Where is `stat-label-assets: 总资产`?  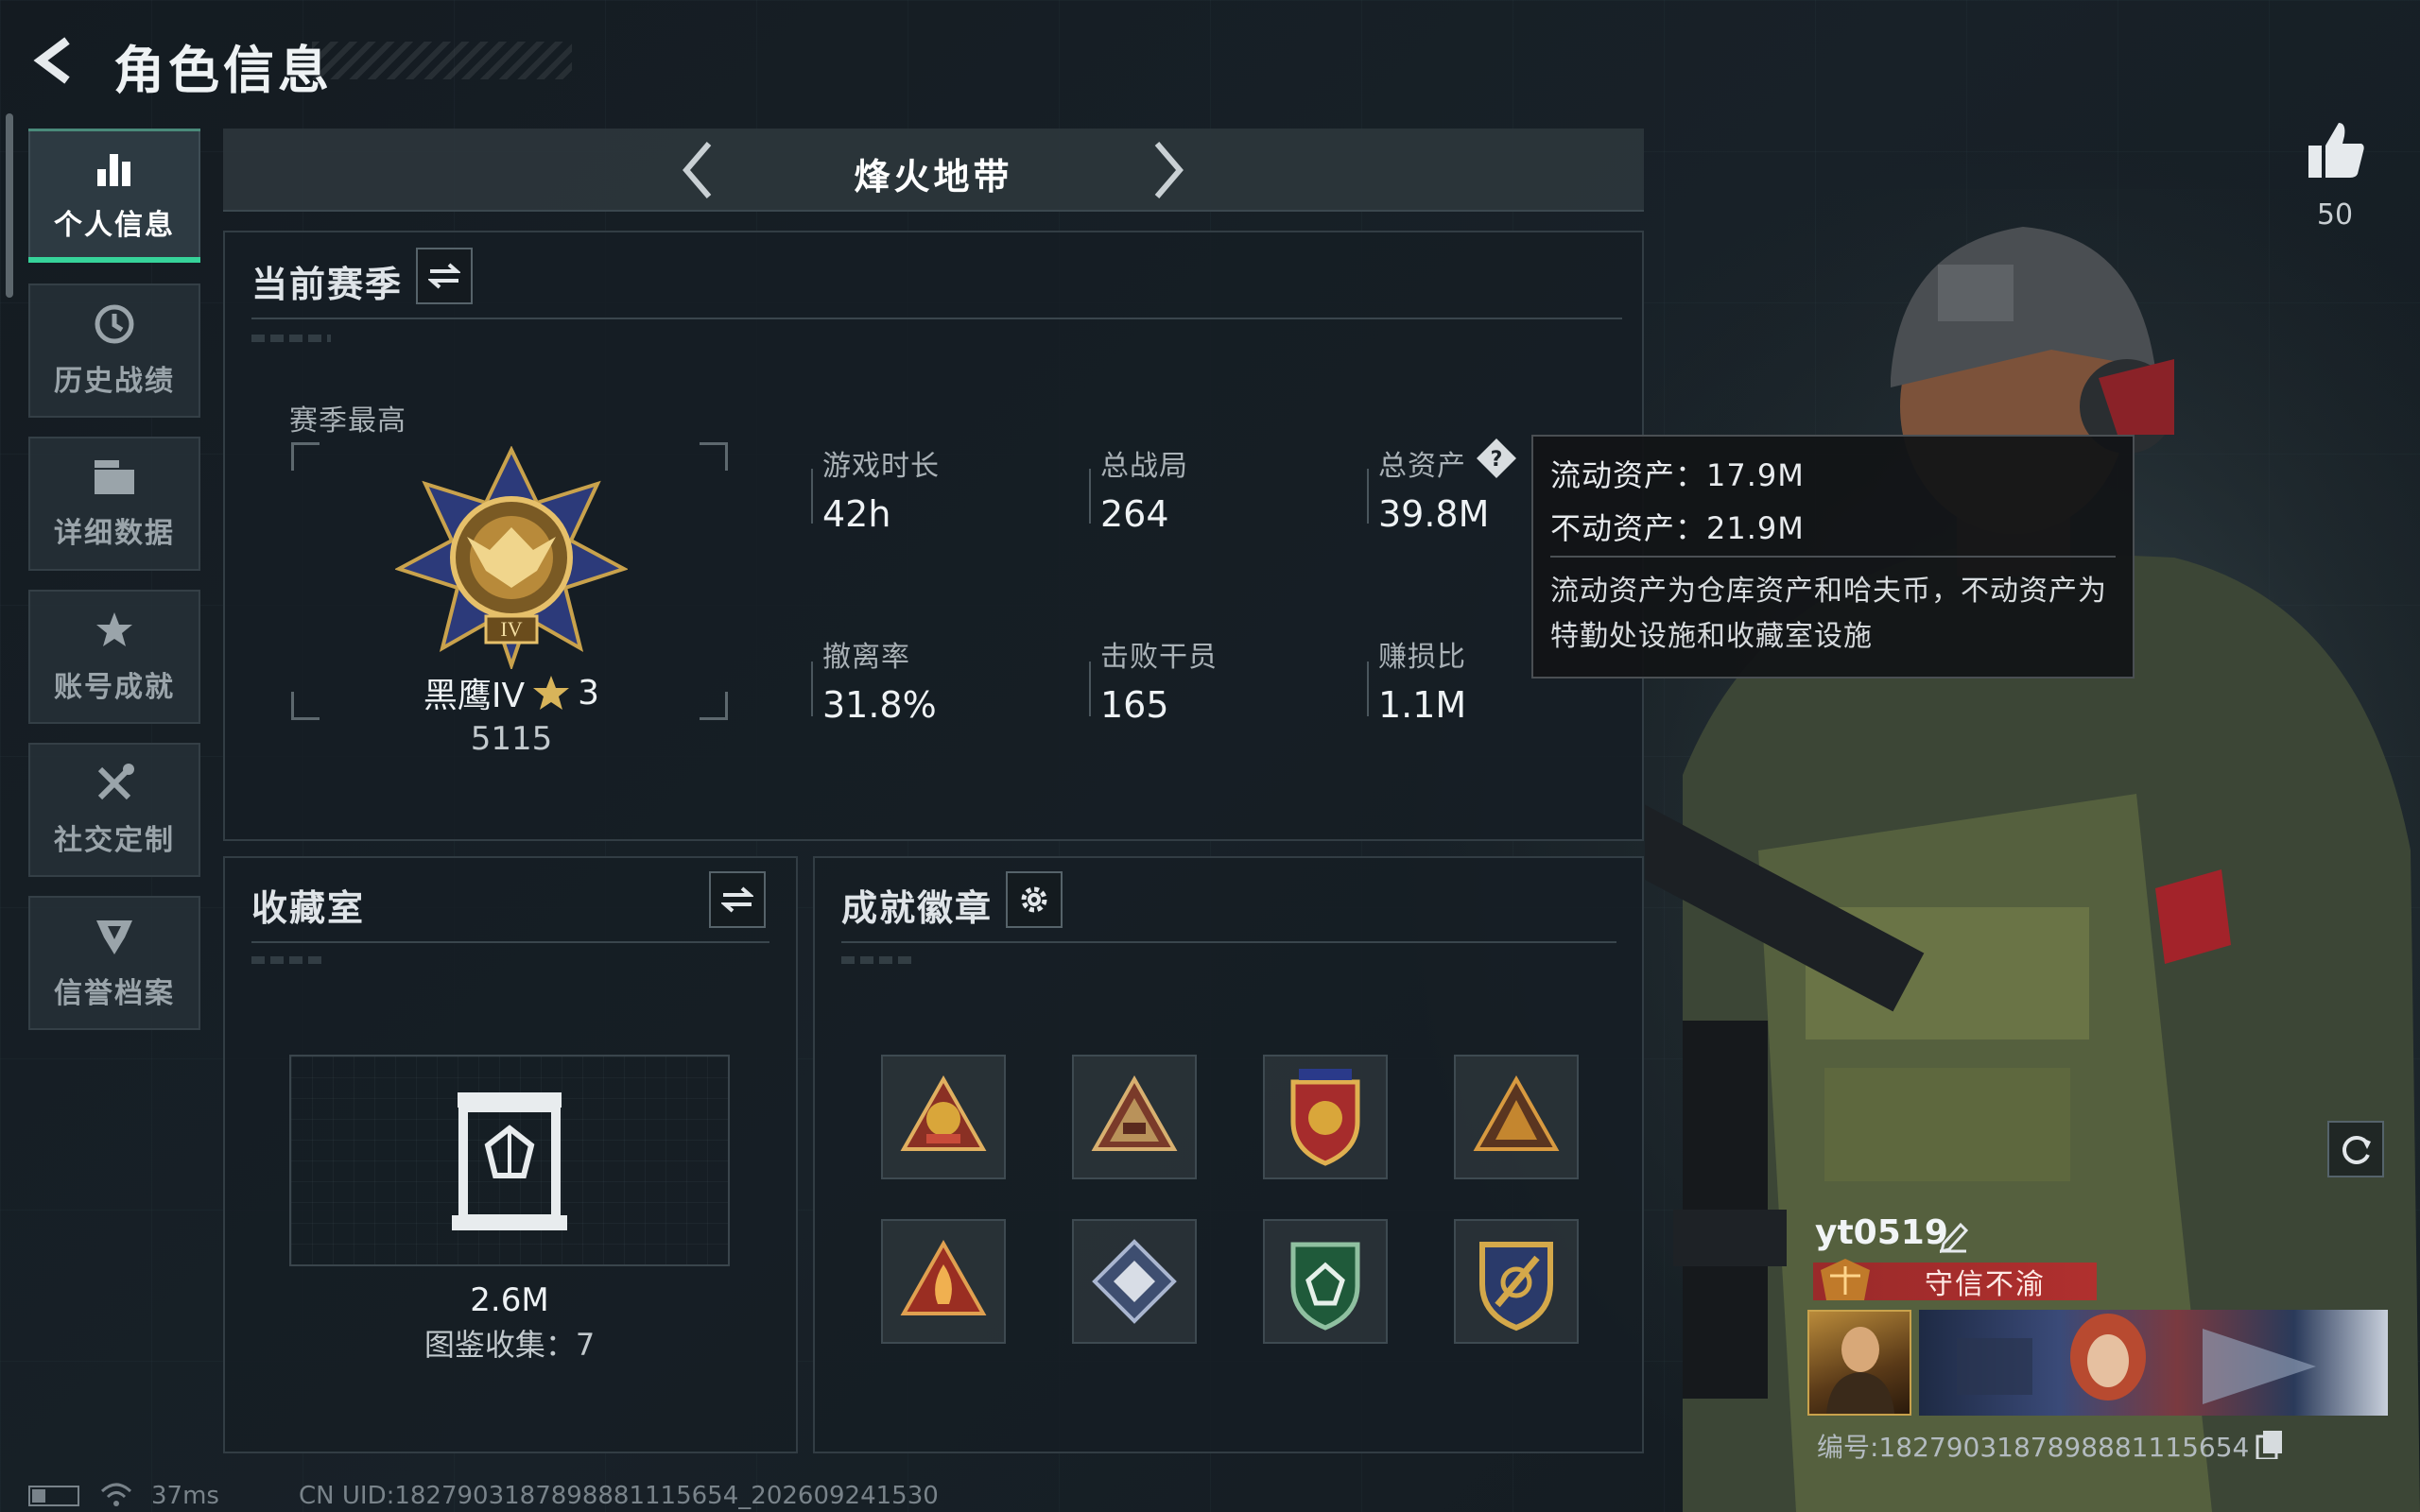
stat-label-assets: 总资产 is located at coordinates (1422, 466).